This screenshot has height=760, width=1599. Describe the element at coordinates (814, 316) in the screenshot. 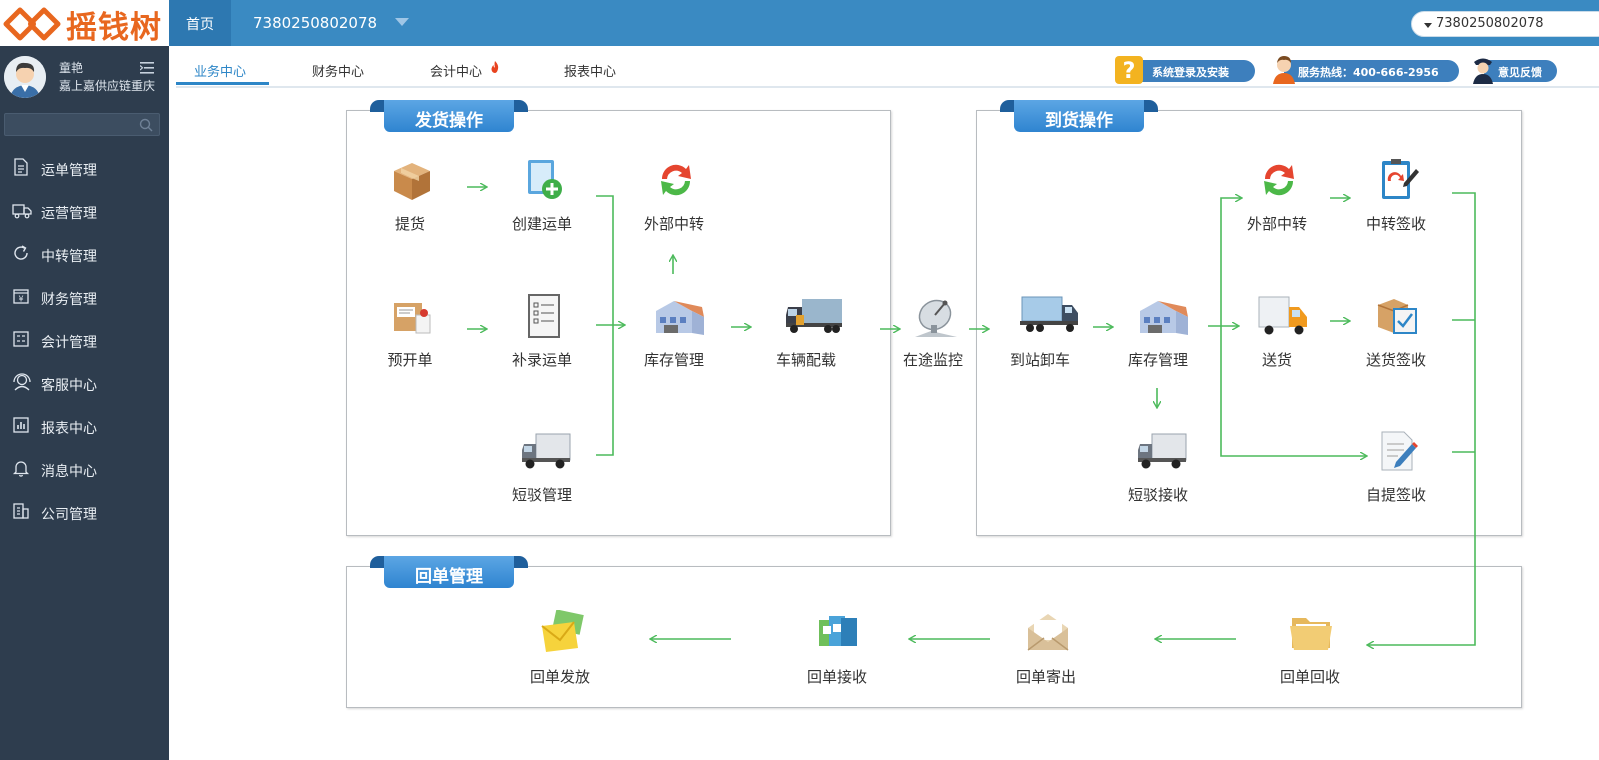

I see `truck-loading-icon` at that location.